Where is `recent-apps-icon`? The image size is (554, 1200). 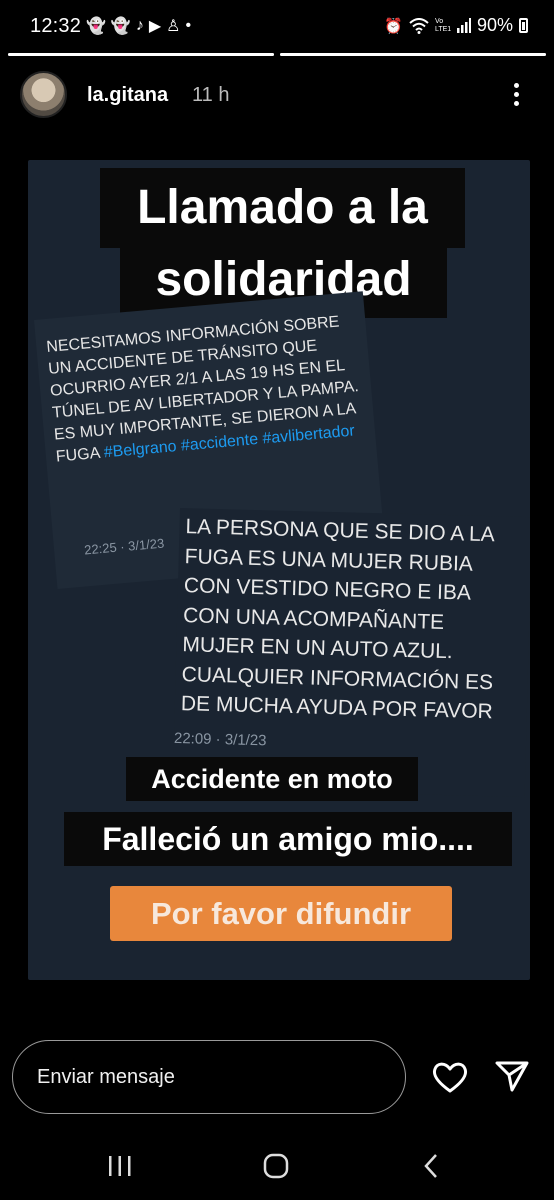 recent-apps-icon is located at coordinates (120, 1166).